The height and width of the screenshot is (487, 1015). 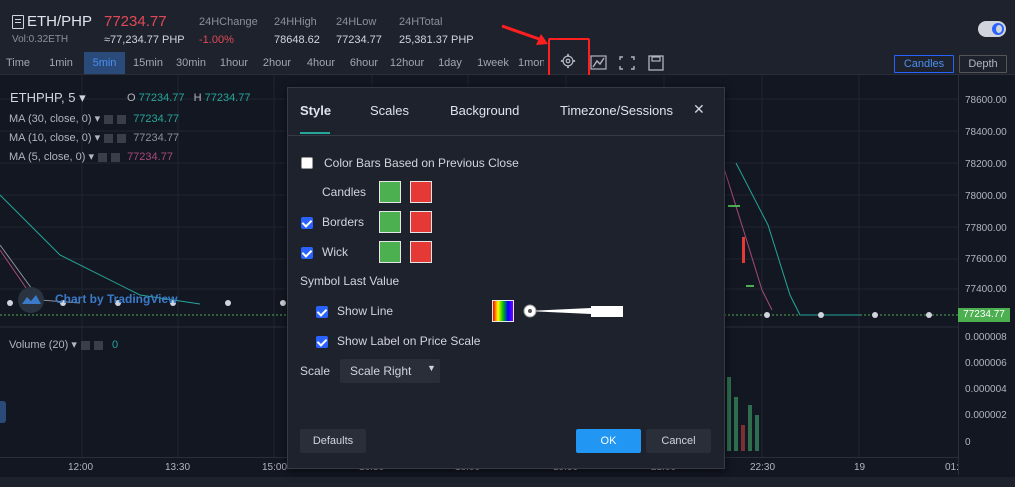 I want to click on tab-style: Style, so click(x=315, y=110).